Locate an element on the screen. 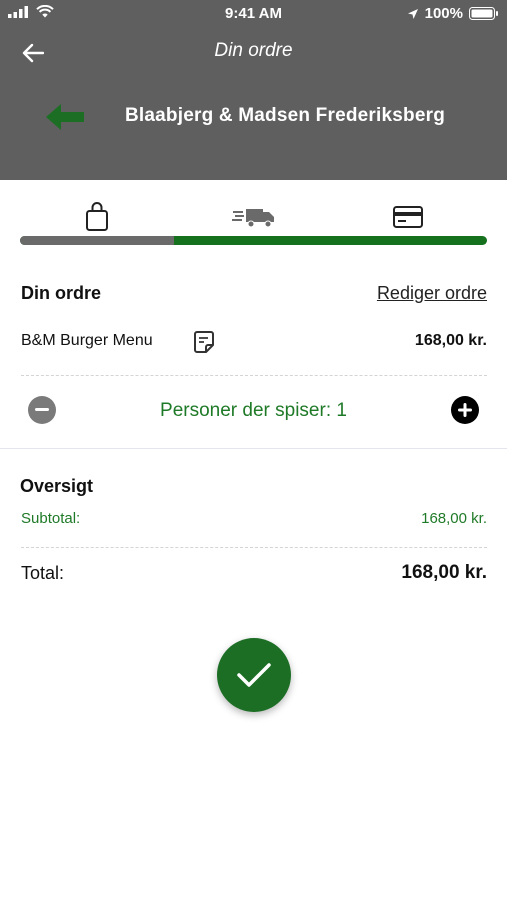 This screenshot has width=507, height=900. increase-persons-button is located at coordinates (465, 410).